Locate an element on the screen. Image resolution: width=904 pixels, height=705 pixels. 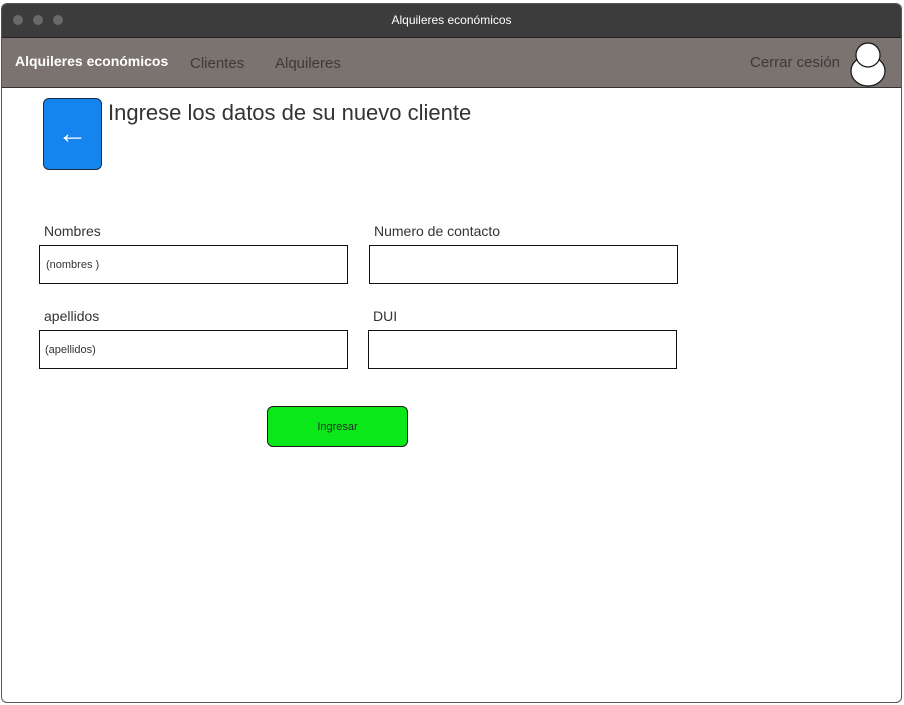
apellidos-input is located at coordinates (193, 349).